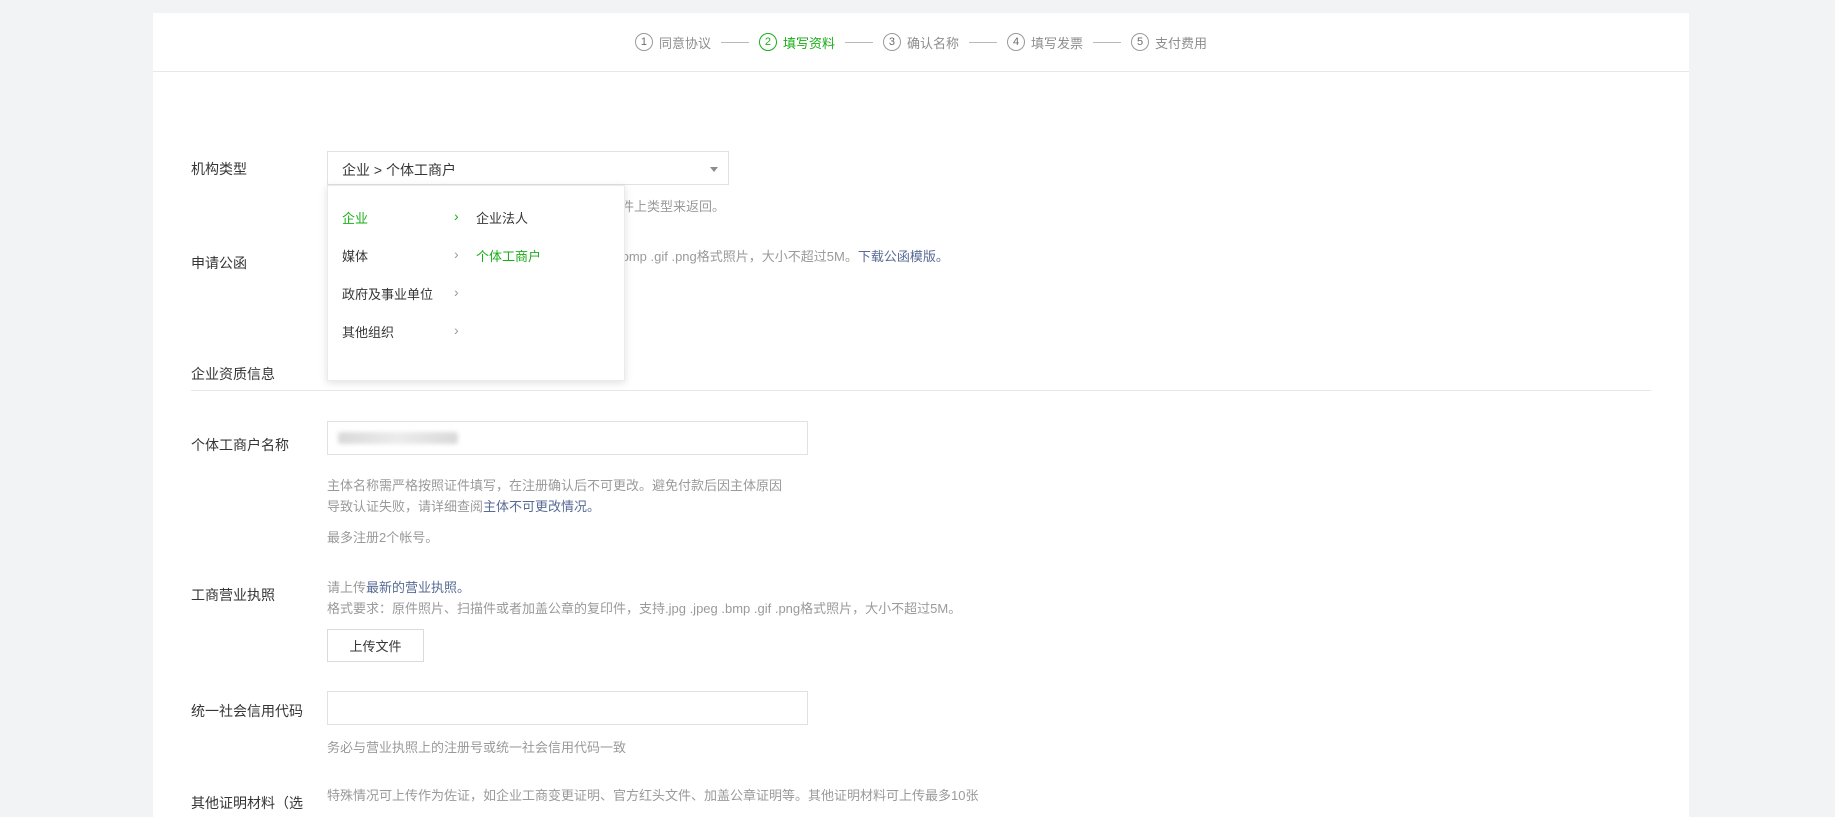  I want to click on org-type-cascader: 企业 › 媒体 › 政府及事业单位 › 其他组织 › 企业法人 个体工商户, so click(476, 283).